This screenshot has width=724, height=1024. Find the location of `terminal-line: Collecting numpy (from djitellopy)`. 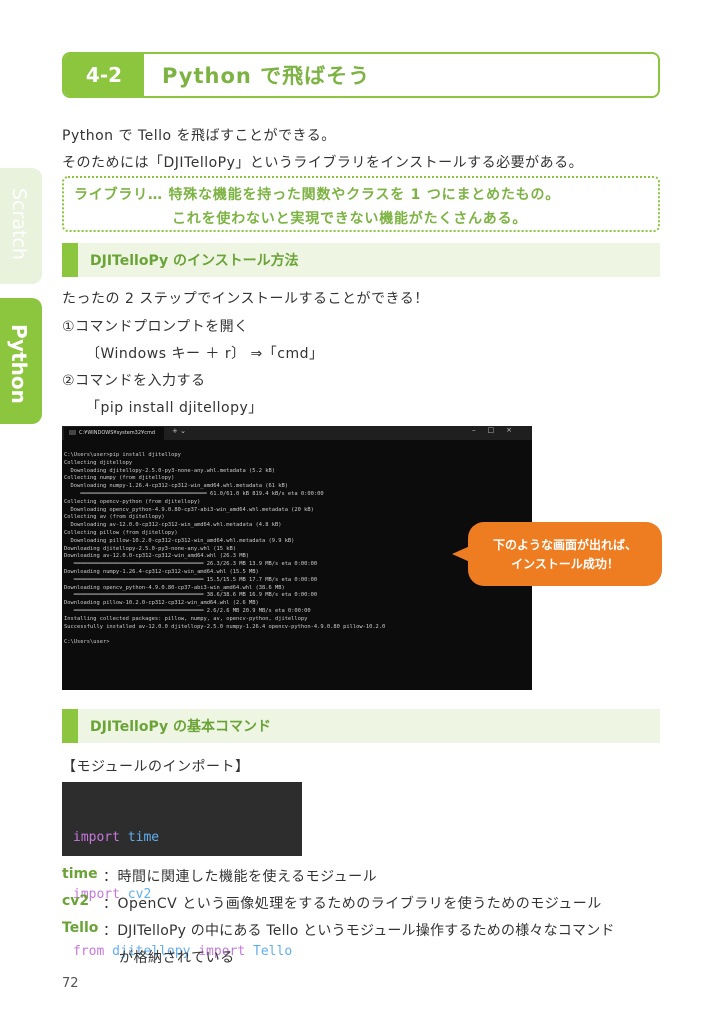

terminal-line: Collecting numpy (from djitellopy) is located at coordinates (119, 478).